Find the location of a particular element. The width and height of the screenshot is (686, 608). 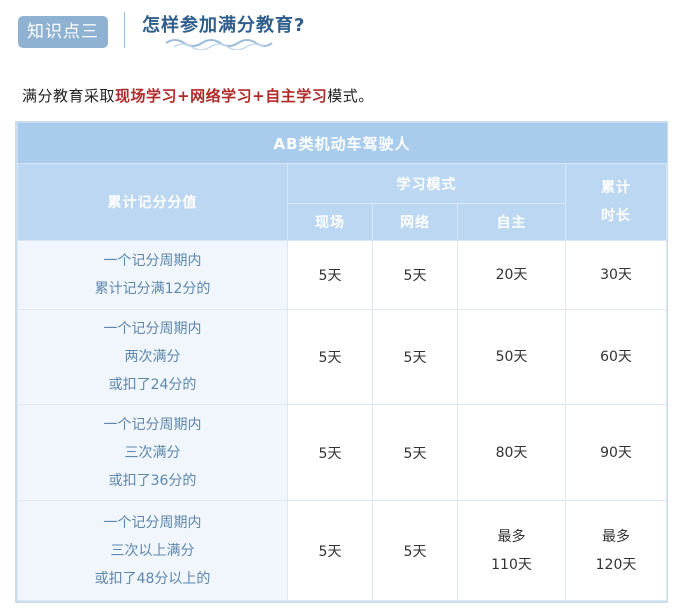

cell-total: 60天 is located at coordinates (616, 357).